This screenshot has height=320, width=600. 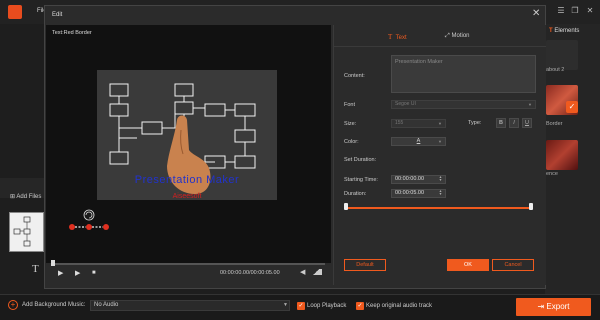 What do you see at coordinates (468, 265) in the screenshot?
I see `ok-button: OK` at bounding box center [468, 265].